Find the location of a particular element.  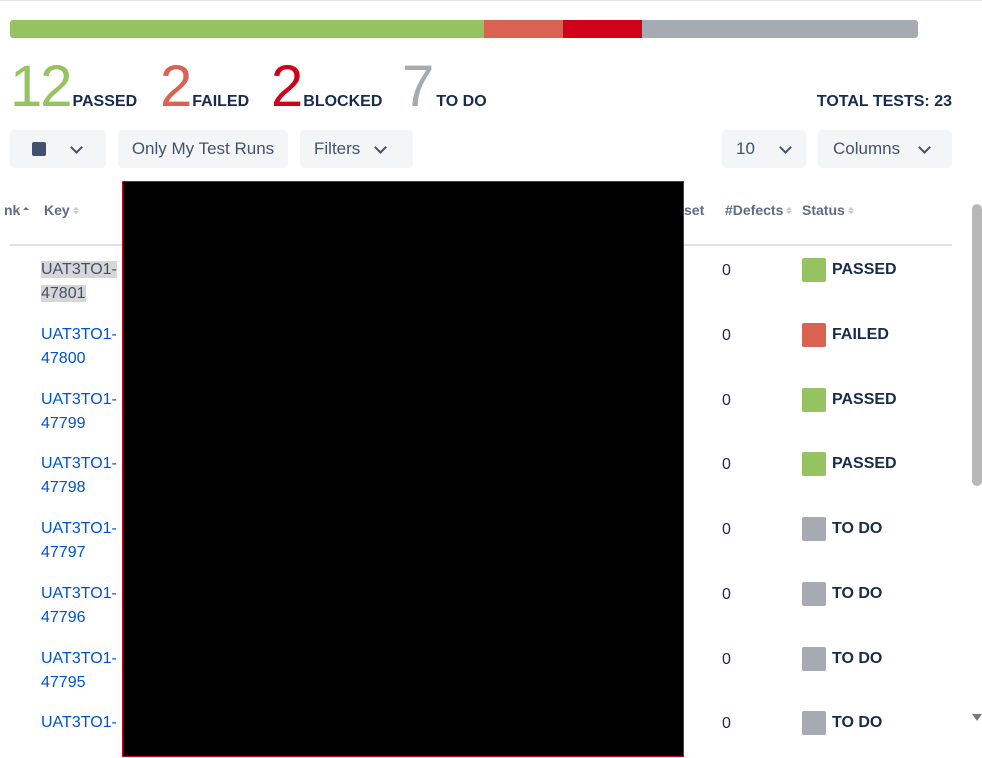

filters-label: Filters is located at coordinates (337, 148).